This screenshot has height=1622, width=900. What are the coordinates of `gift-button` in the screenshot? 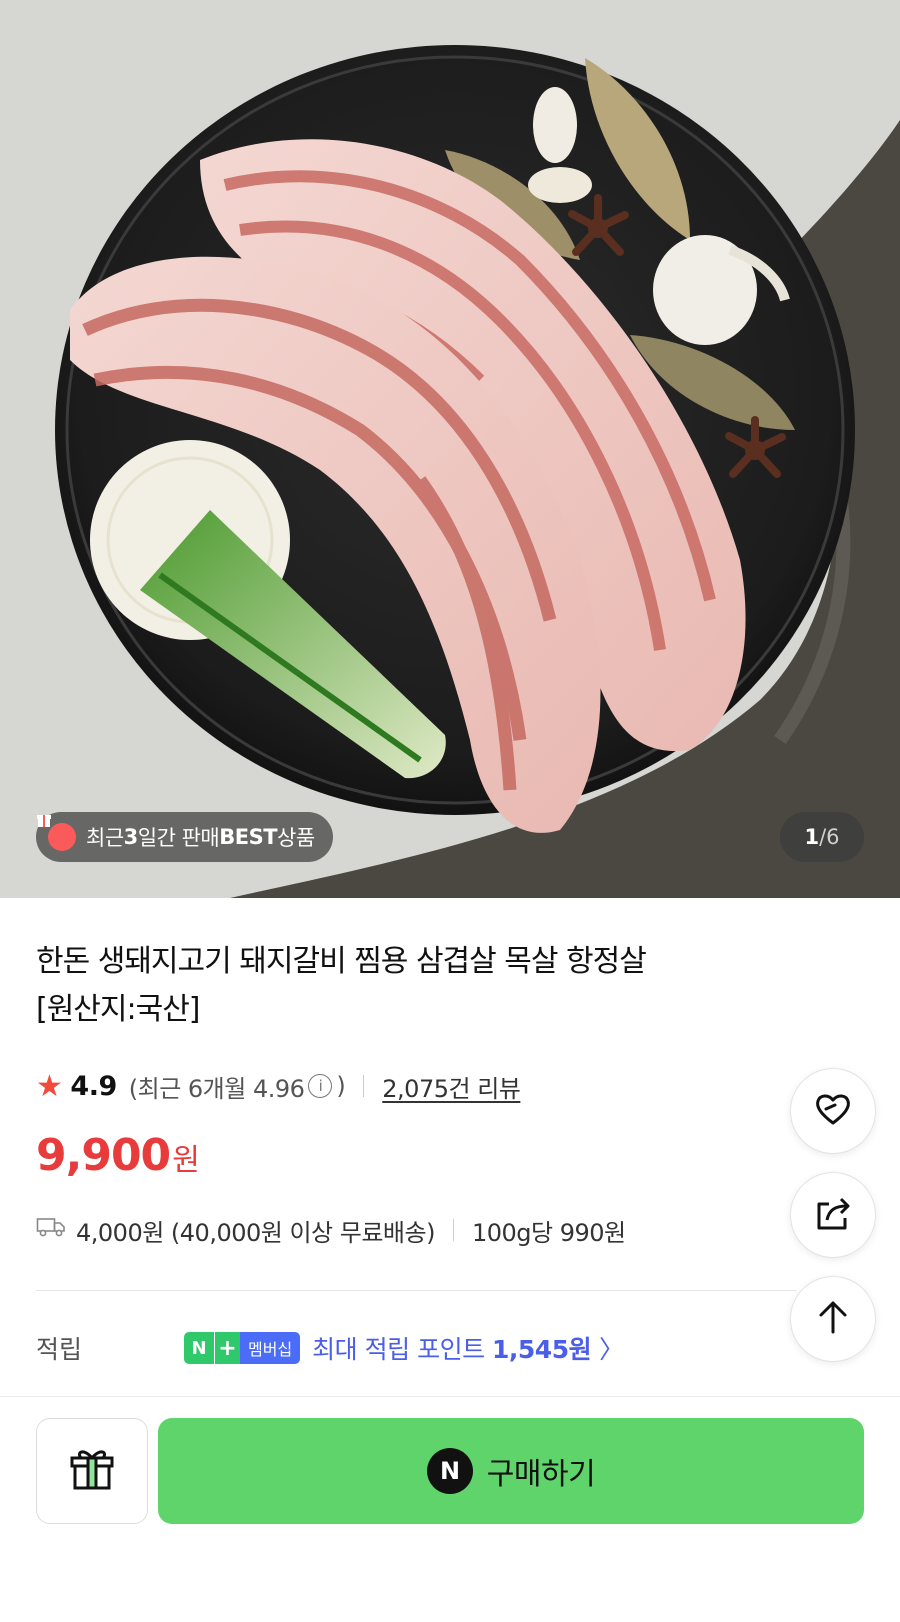 It's located at (92, 1471).